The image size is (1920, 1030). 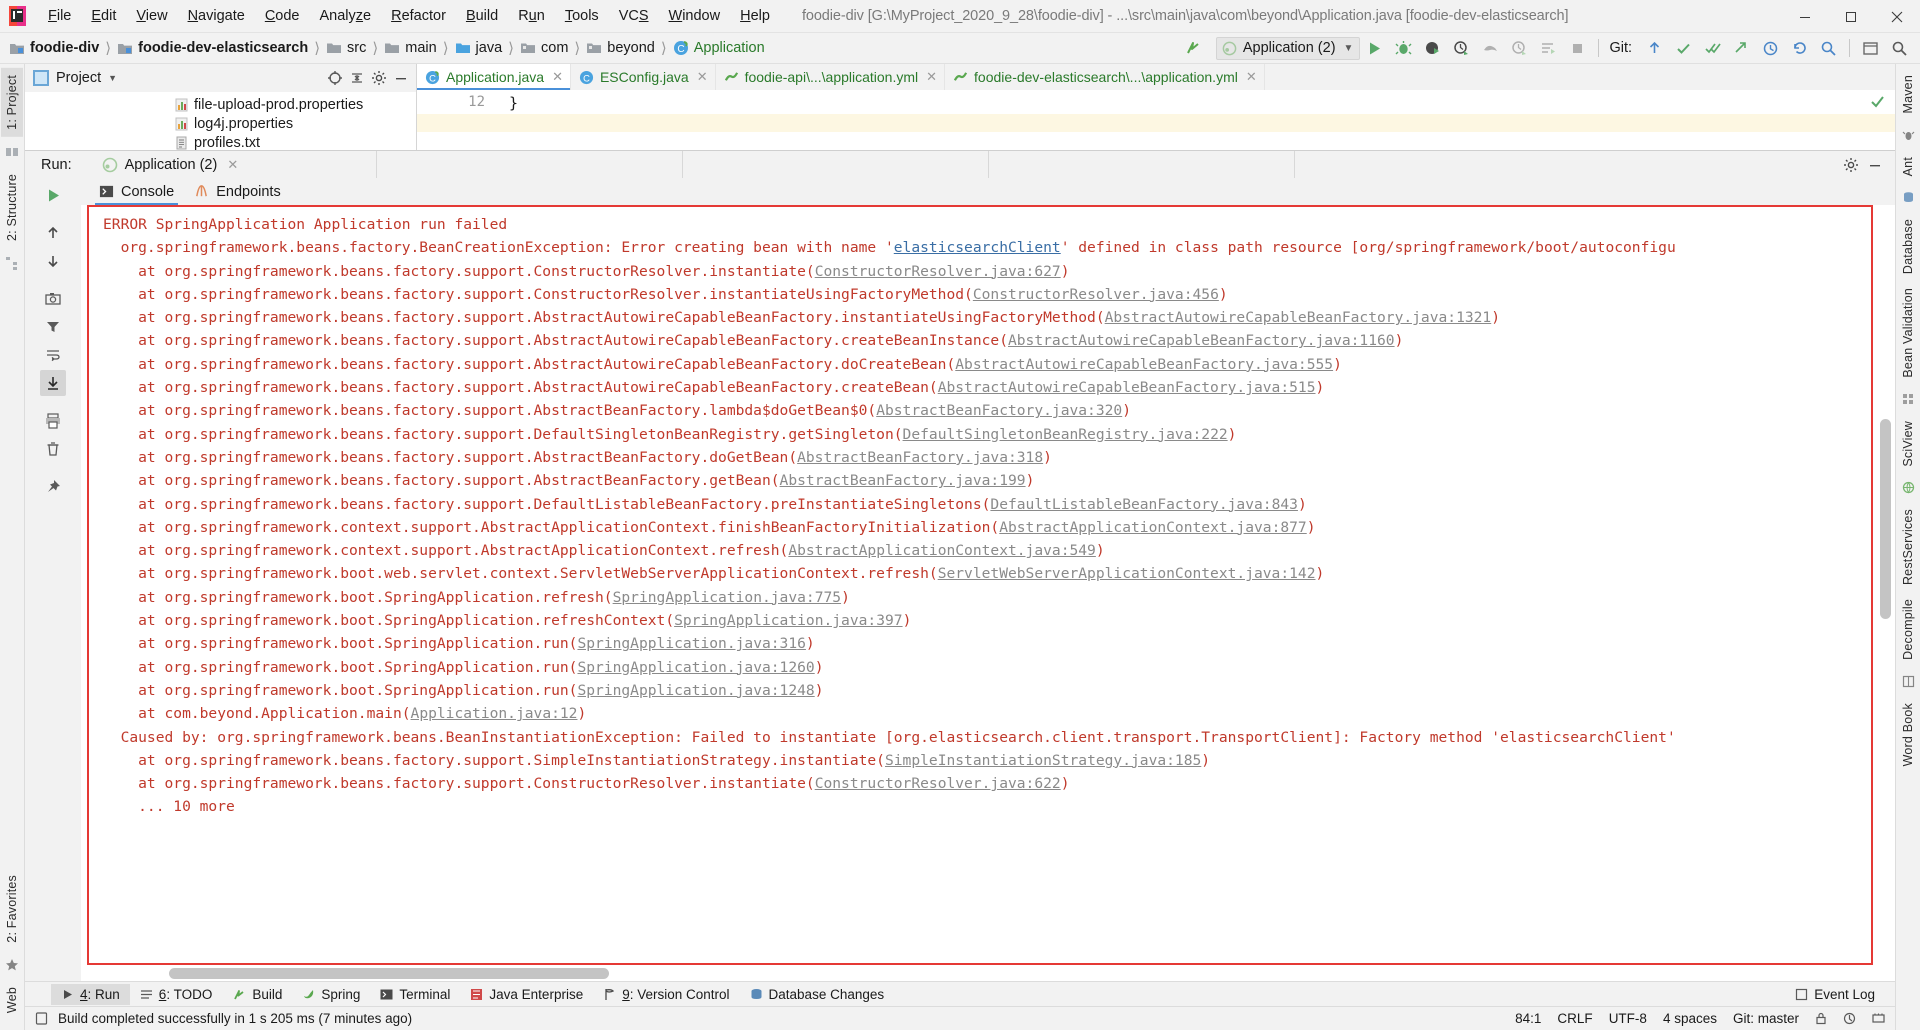 I want to click on breadcrumb-src: src, so click(x=346, y=48).